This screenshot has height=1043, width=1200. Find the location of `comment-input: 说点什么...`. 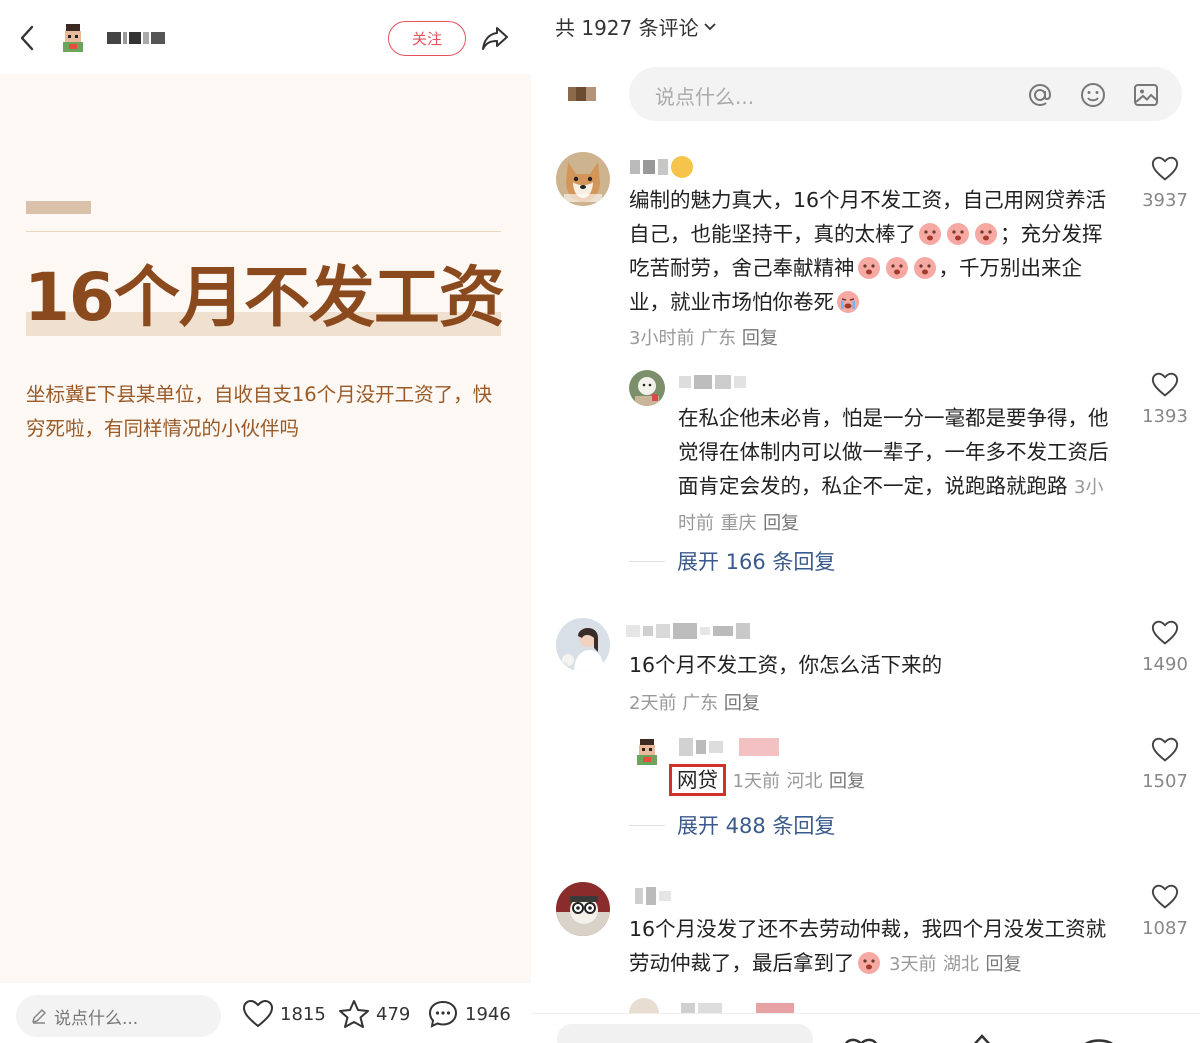

comment-input: 说点什么... is located at coordinates (905, 94).